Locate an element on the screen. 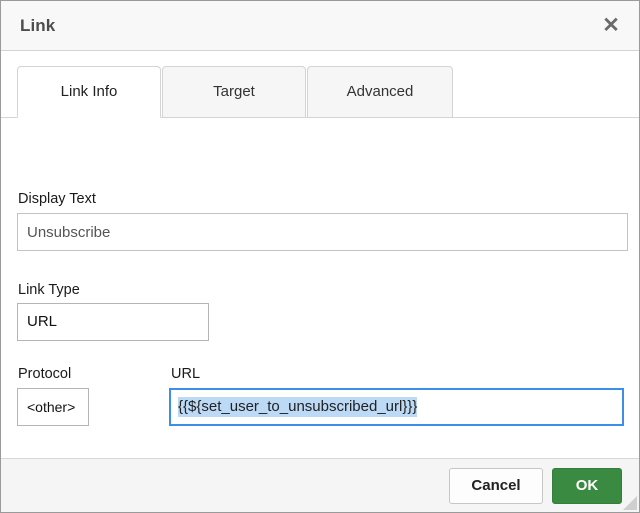  tab-advanced: Advanced is located at coordinates (380, 92).